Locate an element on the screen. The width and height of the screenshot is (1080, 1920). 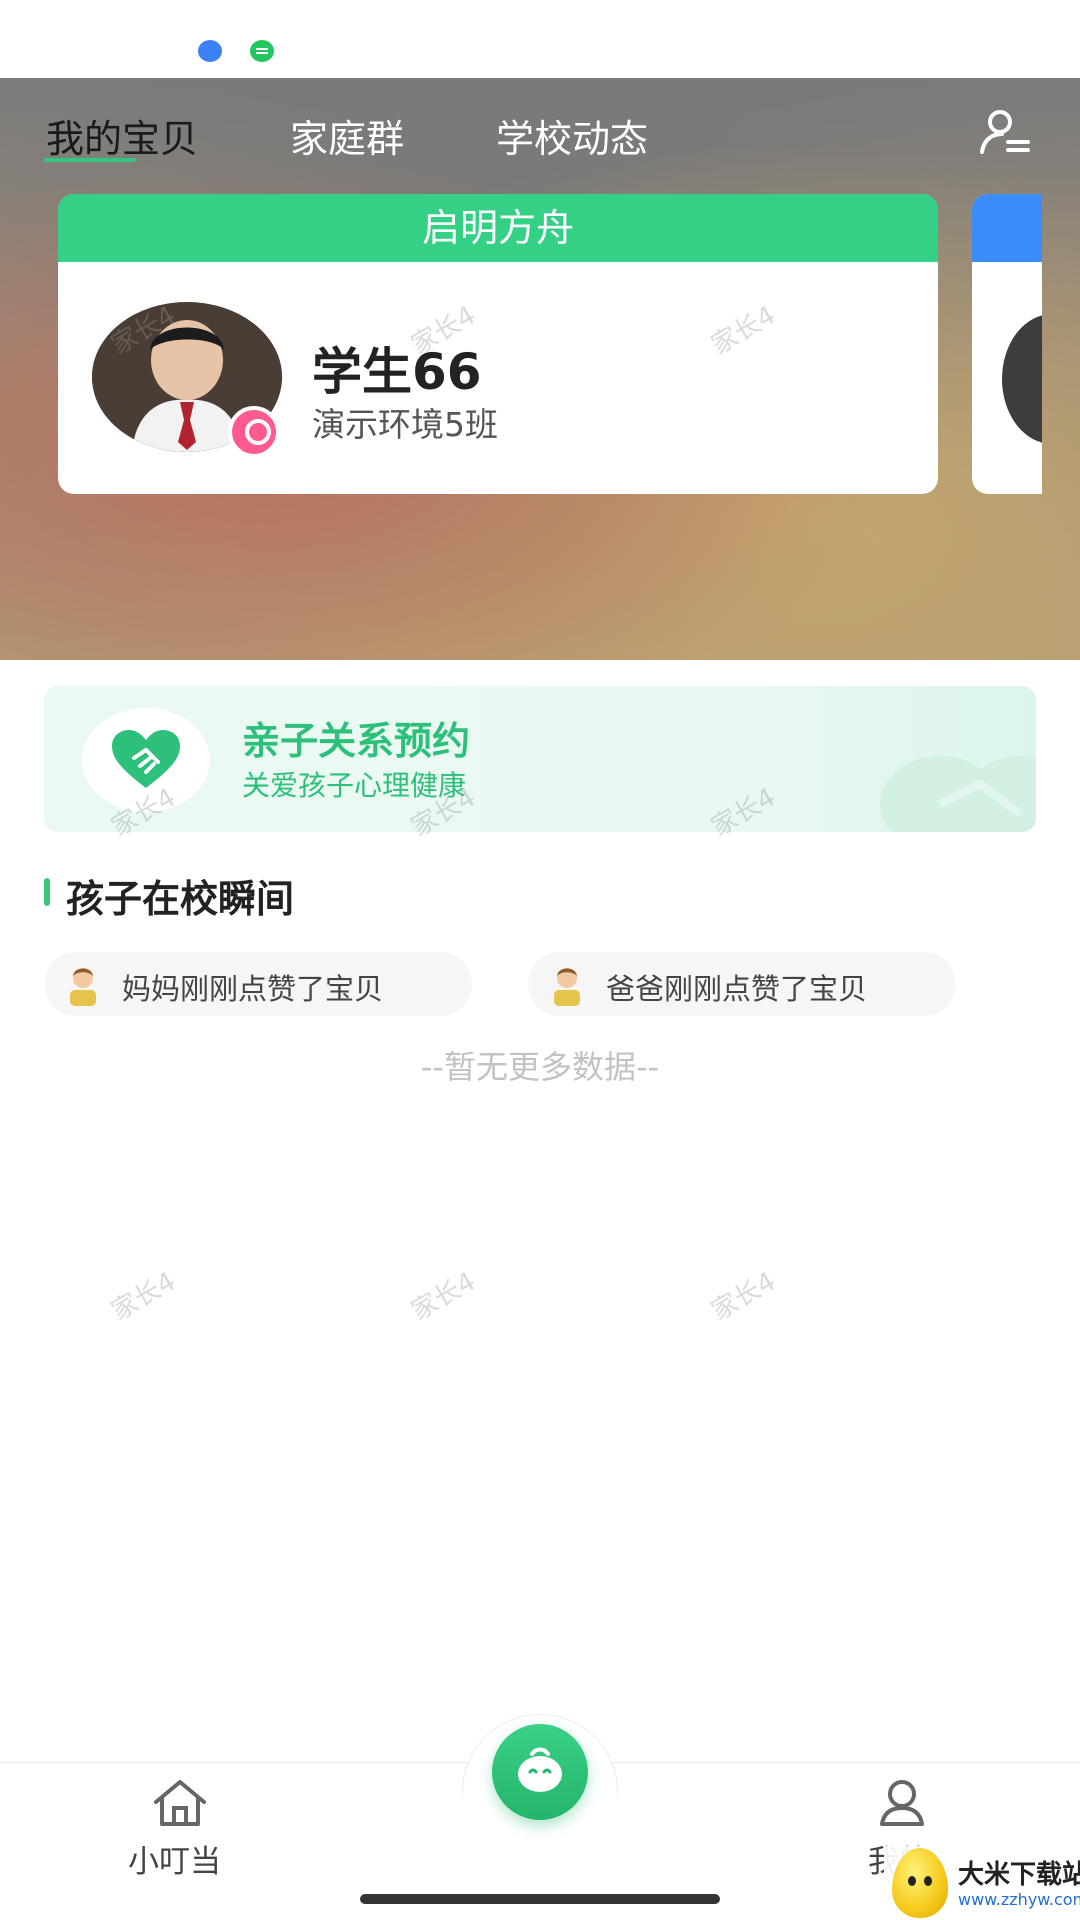
banner-title: 亲子关系预约 is located at coordinates (356, 741).